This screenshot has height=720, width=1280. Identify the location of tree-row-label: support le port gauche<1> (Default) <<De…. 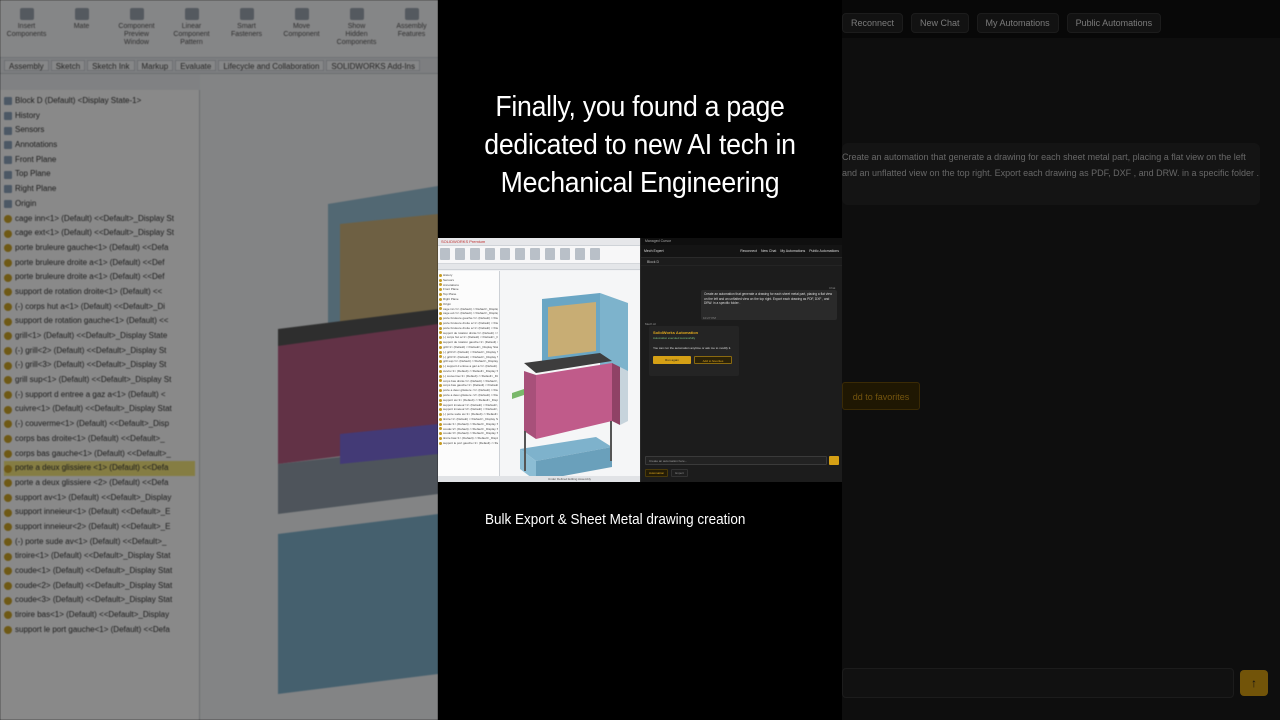
(92, 629).